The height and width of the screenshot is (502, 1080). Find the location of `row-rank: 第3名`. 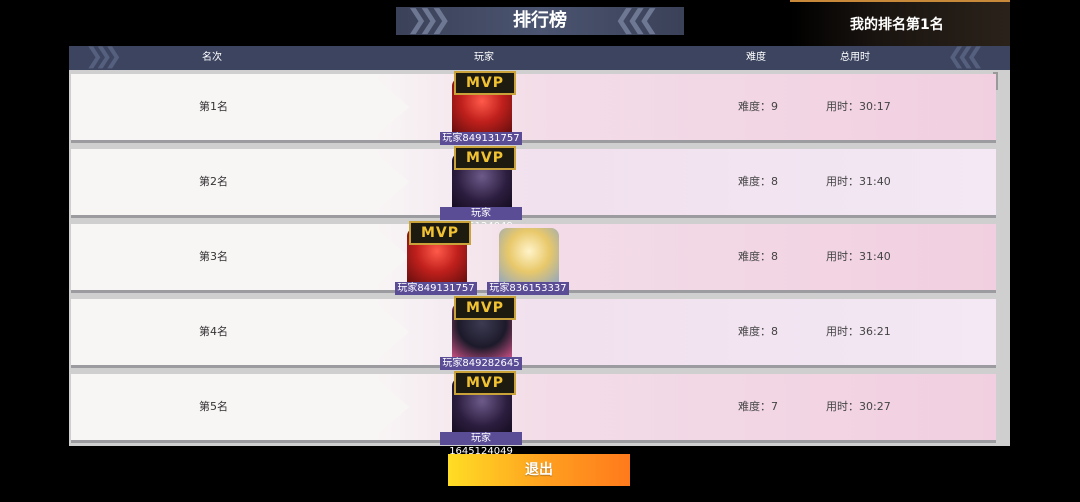

row-rank: 第3名 is located at coordinates (213, 256).